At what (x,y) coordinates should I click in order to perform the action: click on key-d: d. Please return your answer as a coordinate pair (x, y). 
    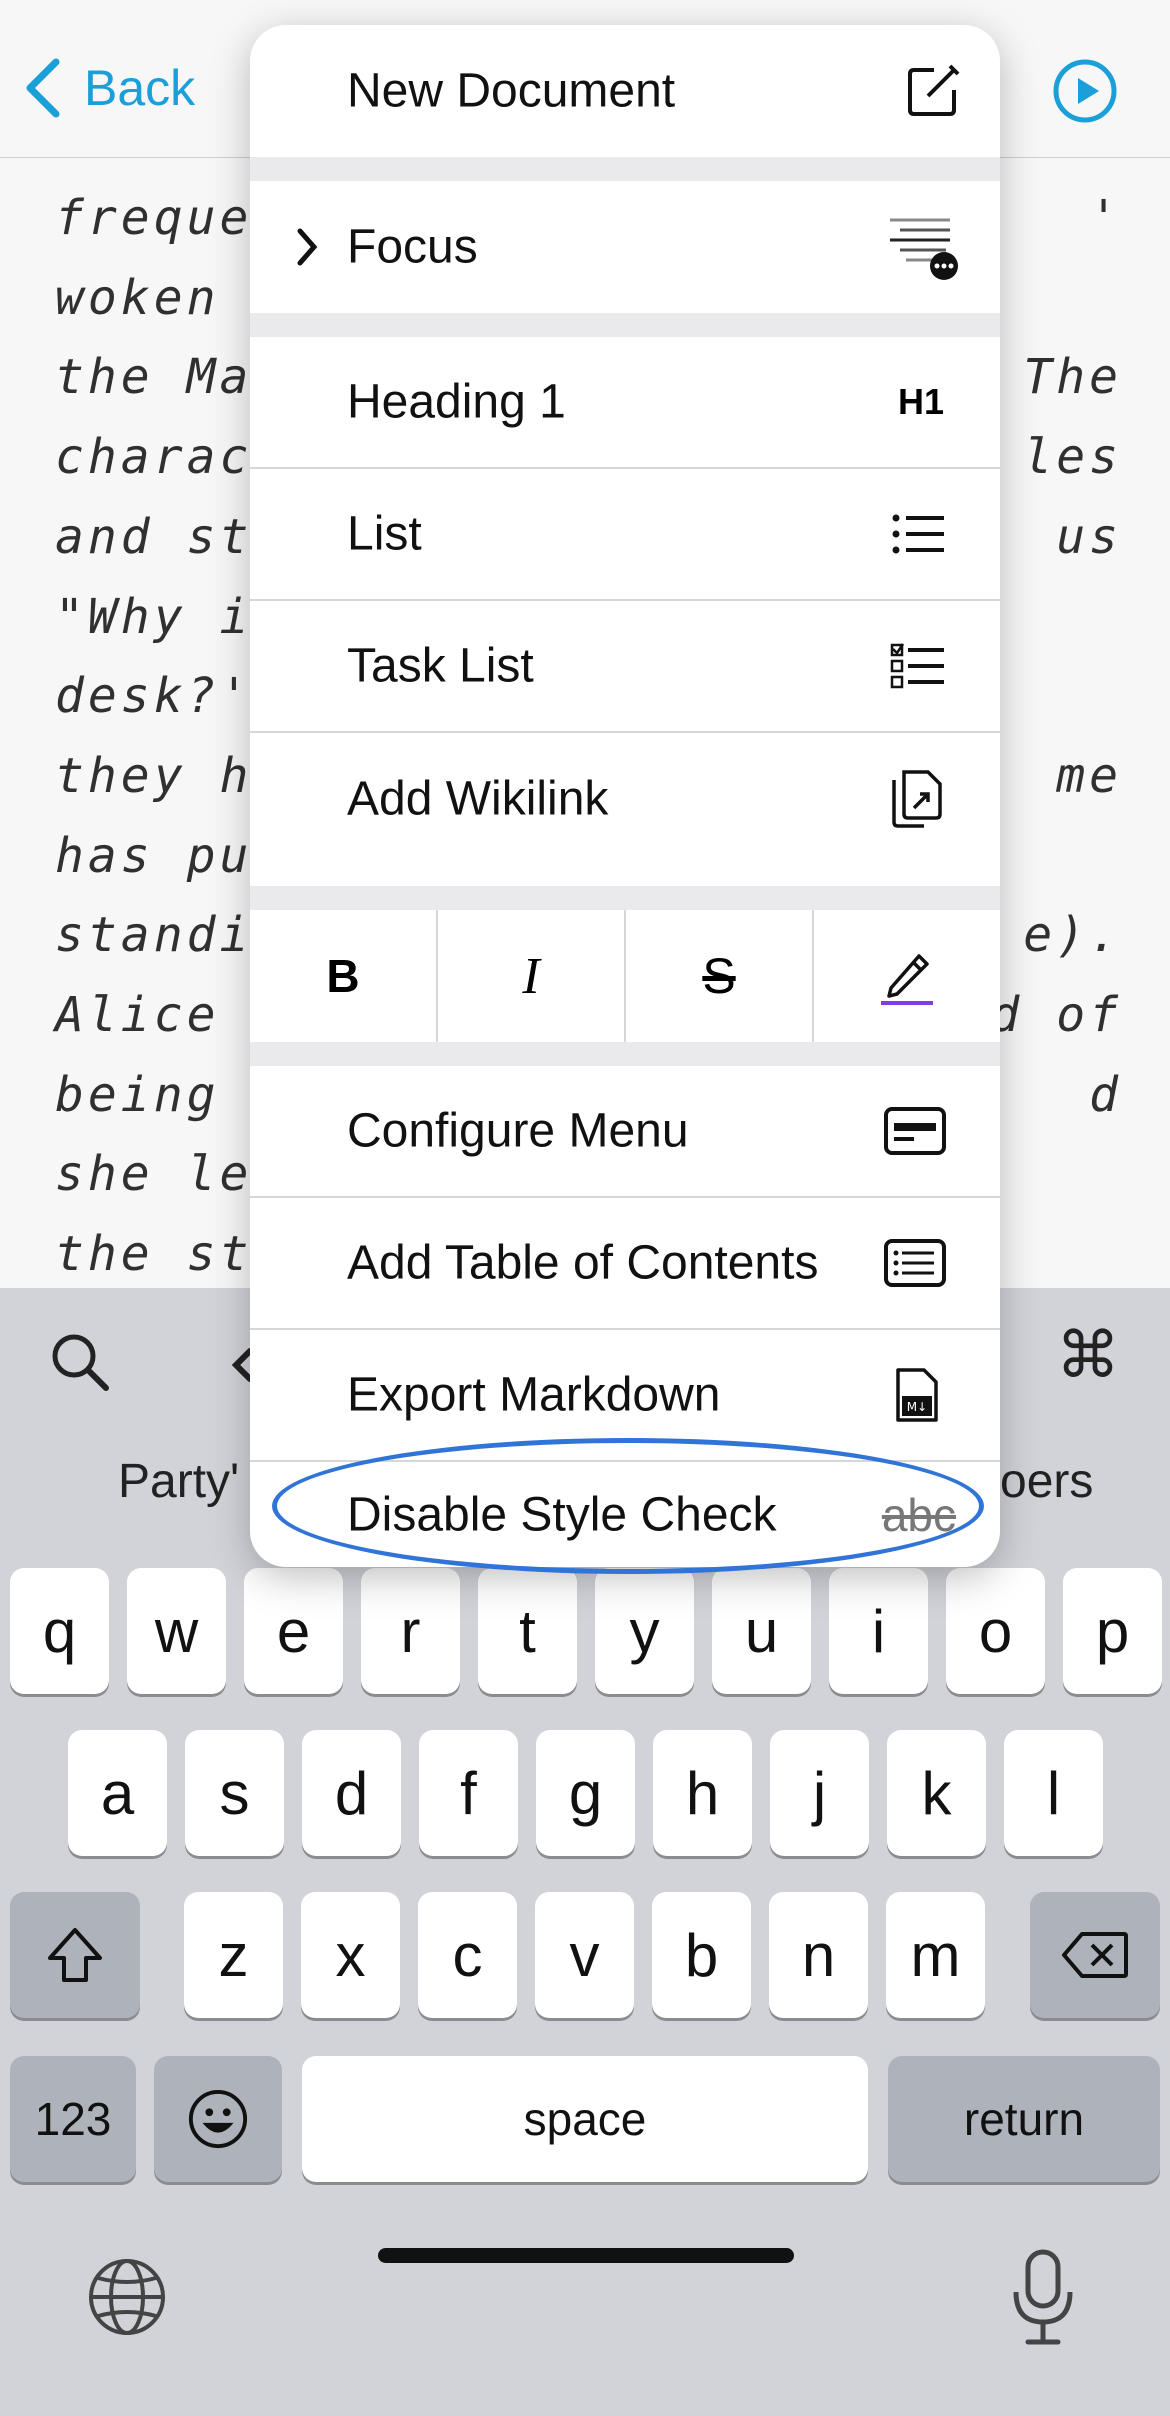
    Looking at the image, I should click on (351, 1793).